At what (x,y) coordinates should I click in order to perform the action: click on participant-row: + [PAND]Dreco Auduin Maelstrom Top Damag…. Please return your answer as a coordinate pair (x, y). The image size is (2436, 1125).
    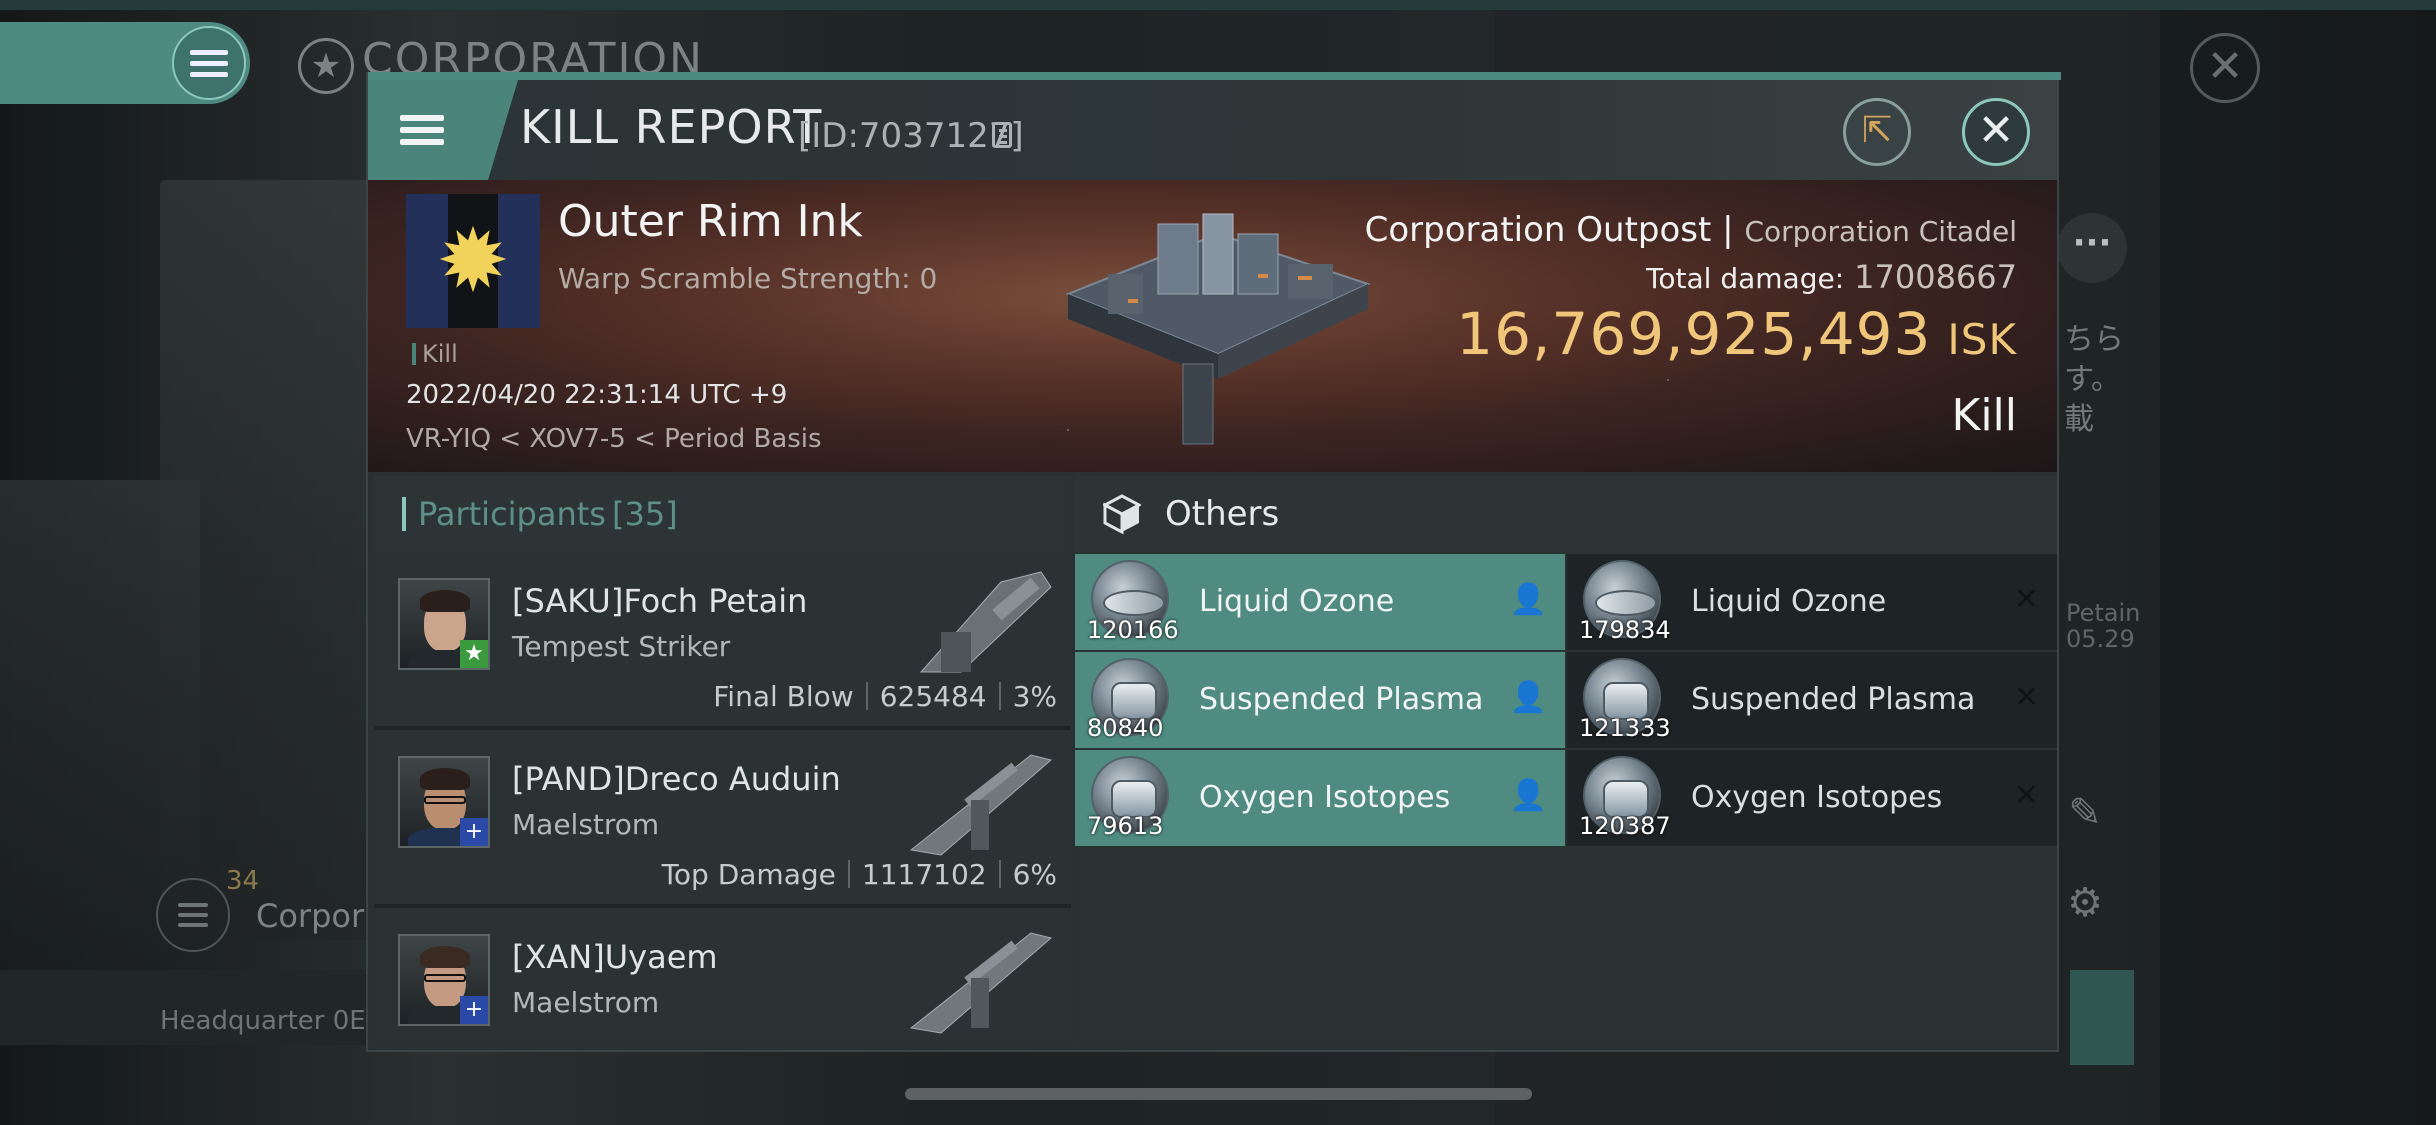
    Looking at the image, I should click on (722, 819).